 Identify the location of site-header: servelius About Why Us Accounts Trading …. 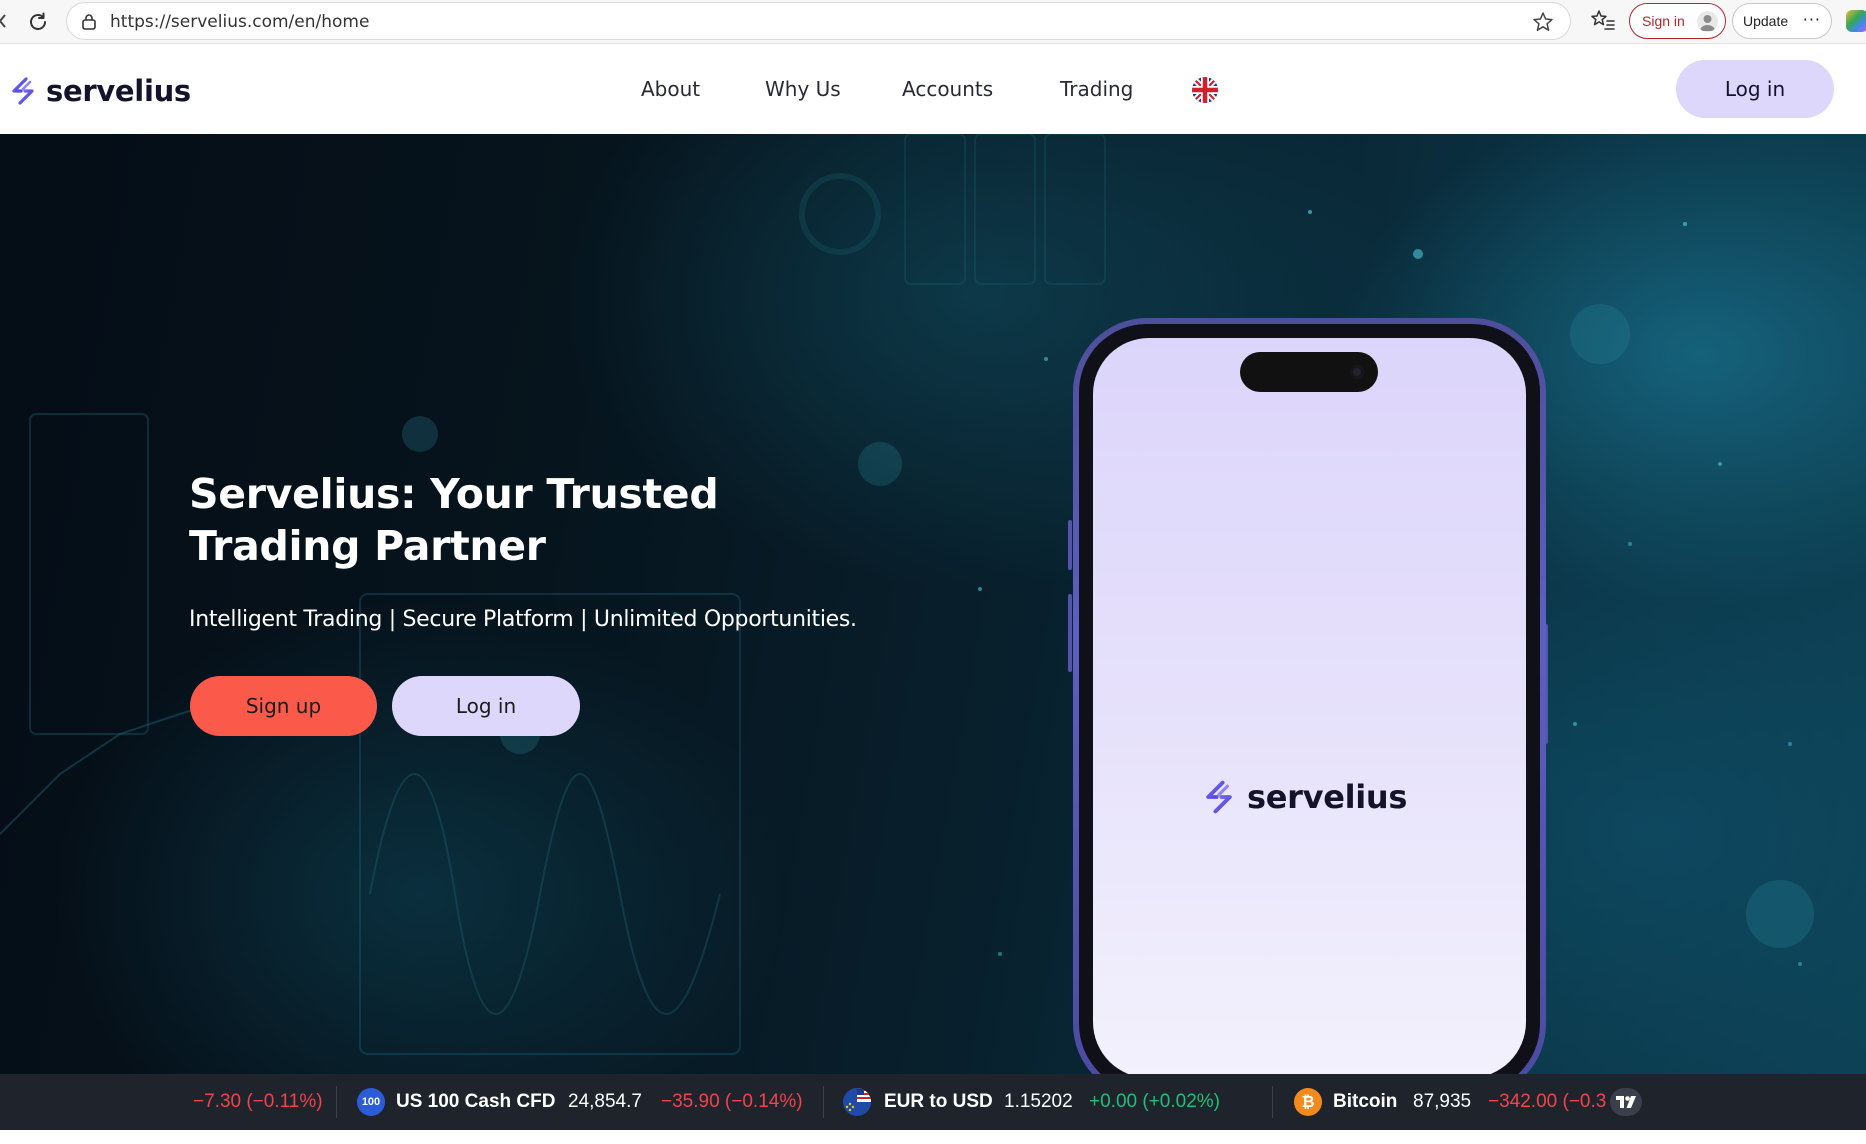
(933, 89).